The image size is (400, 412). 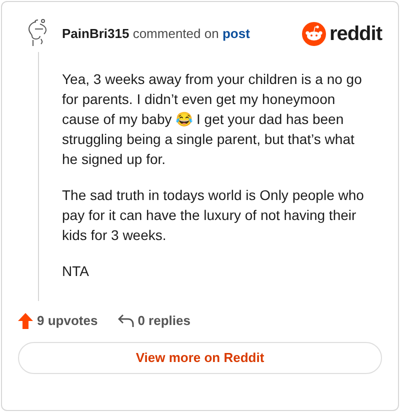 What do you see at coordinates (25, 321) in the screenshot?
I see `upvote-arrow-icon` at bounding box center [25, 321].